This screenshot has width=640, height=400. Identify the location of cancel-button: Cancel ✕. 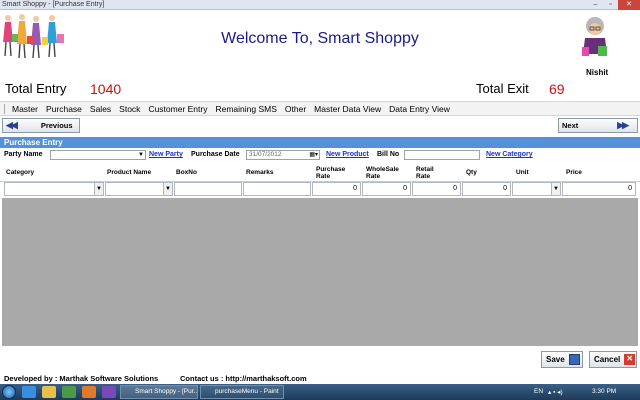
(613, 359).